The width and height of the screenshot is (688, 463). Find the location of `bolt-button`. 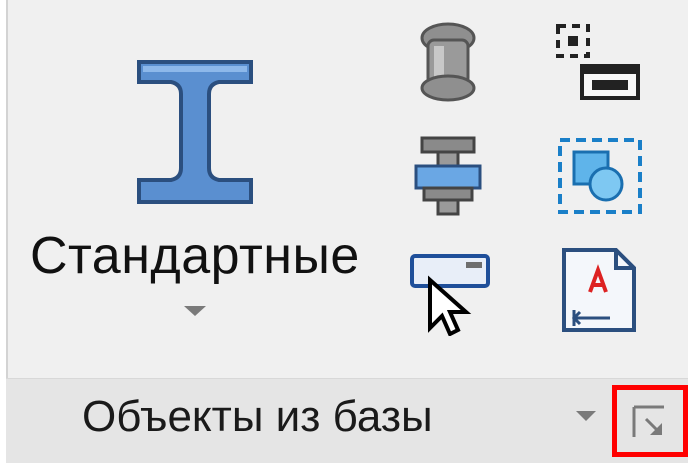

bolt-button is located at coordinates (448, 66).